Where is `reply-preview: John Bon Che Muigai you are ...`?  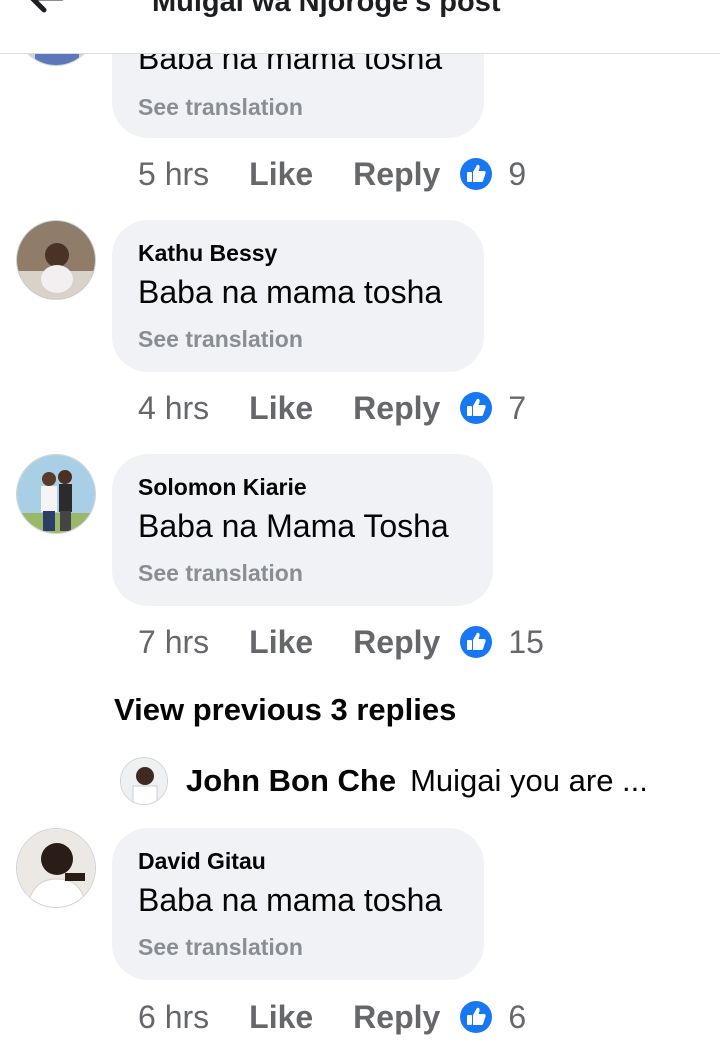 reply-preview: John Bon Che Muigai you are ... is located at coordinates (384, 781).